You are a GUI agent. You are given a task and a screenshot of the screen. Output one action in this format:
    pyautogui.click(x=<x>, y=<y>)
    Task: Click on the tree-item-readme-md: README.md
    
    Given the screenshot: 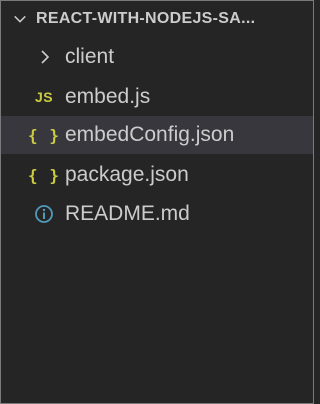 What is the action you would take?
    pyautogui.click(x=157, y=214)
    